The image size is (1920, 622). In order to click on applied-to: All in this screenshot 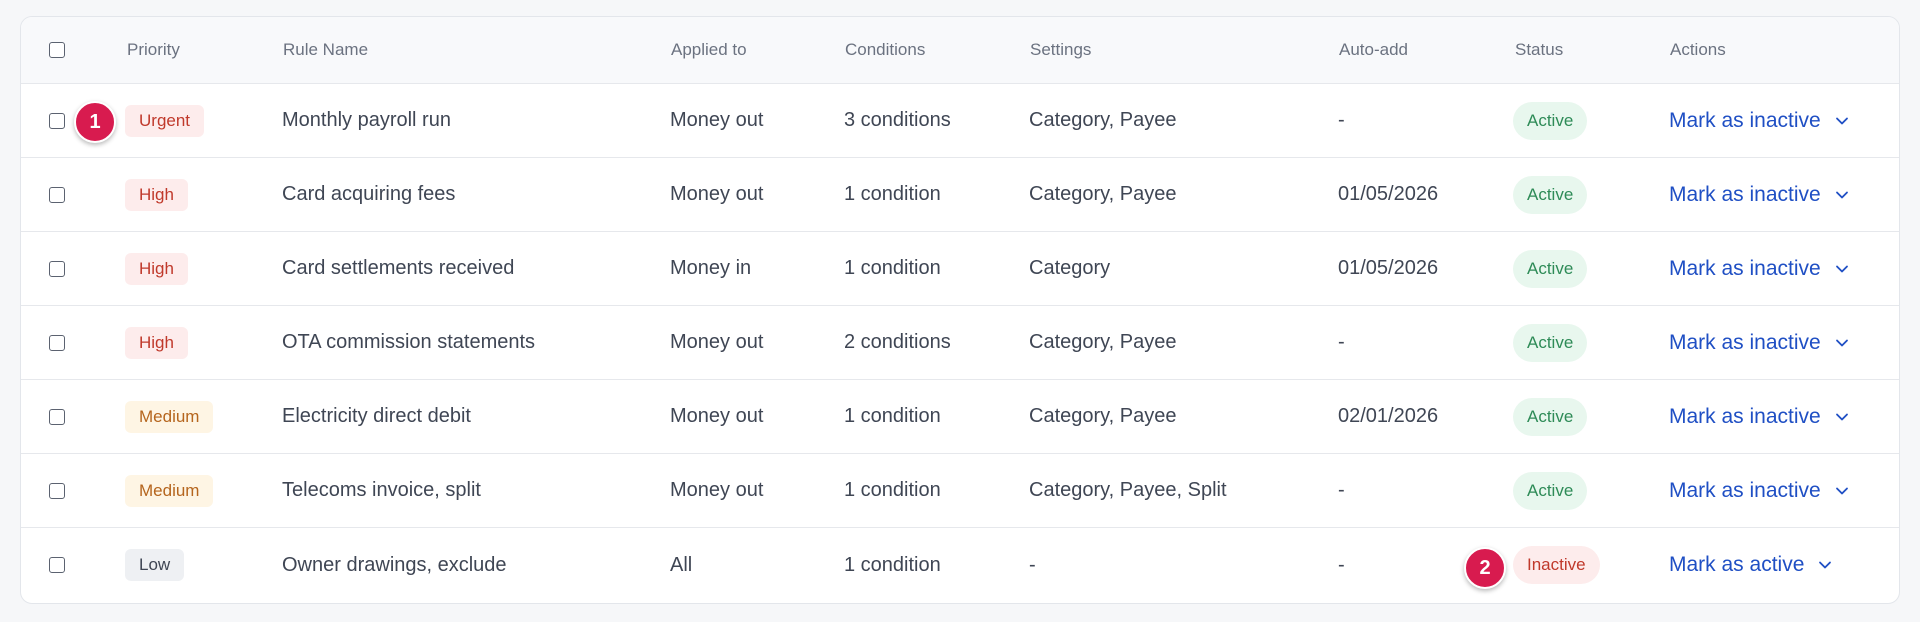, I will do `click(681, 564)`.